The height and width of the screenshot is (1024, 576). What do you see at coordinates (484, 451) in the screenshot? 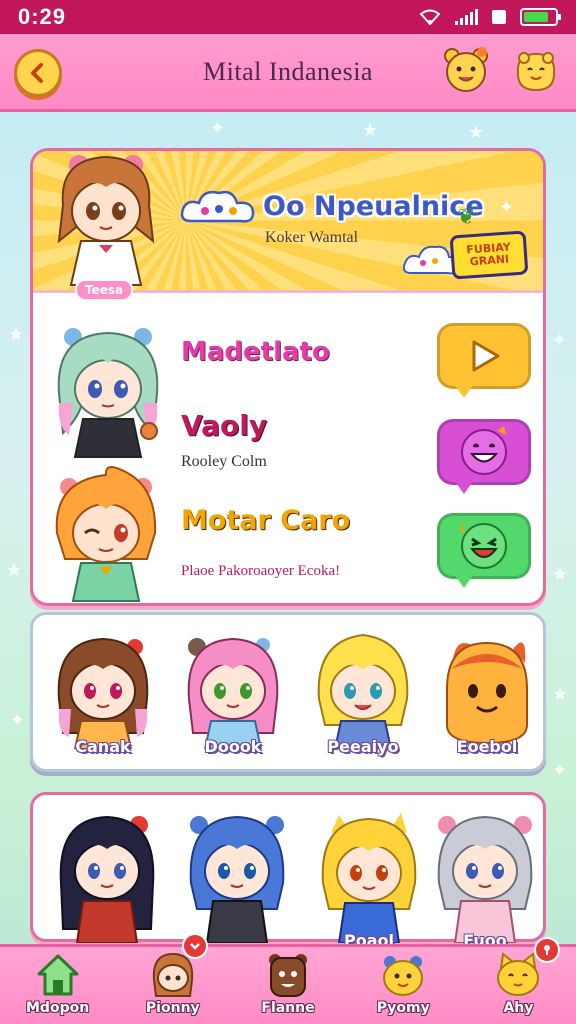
I see `smiley-icon` at bounding box center [484, 451].